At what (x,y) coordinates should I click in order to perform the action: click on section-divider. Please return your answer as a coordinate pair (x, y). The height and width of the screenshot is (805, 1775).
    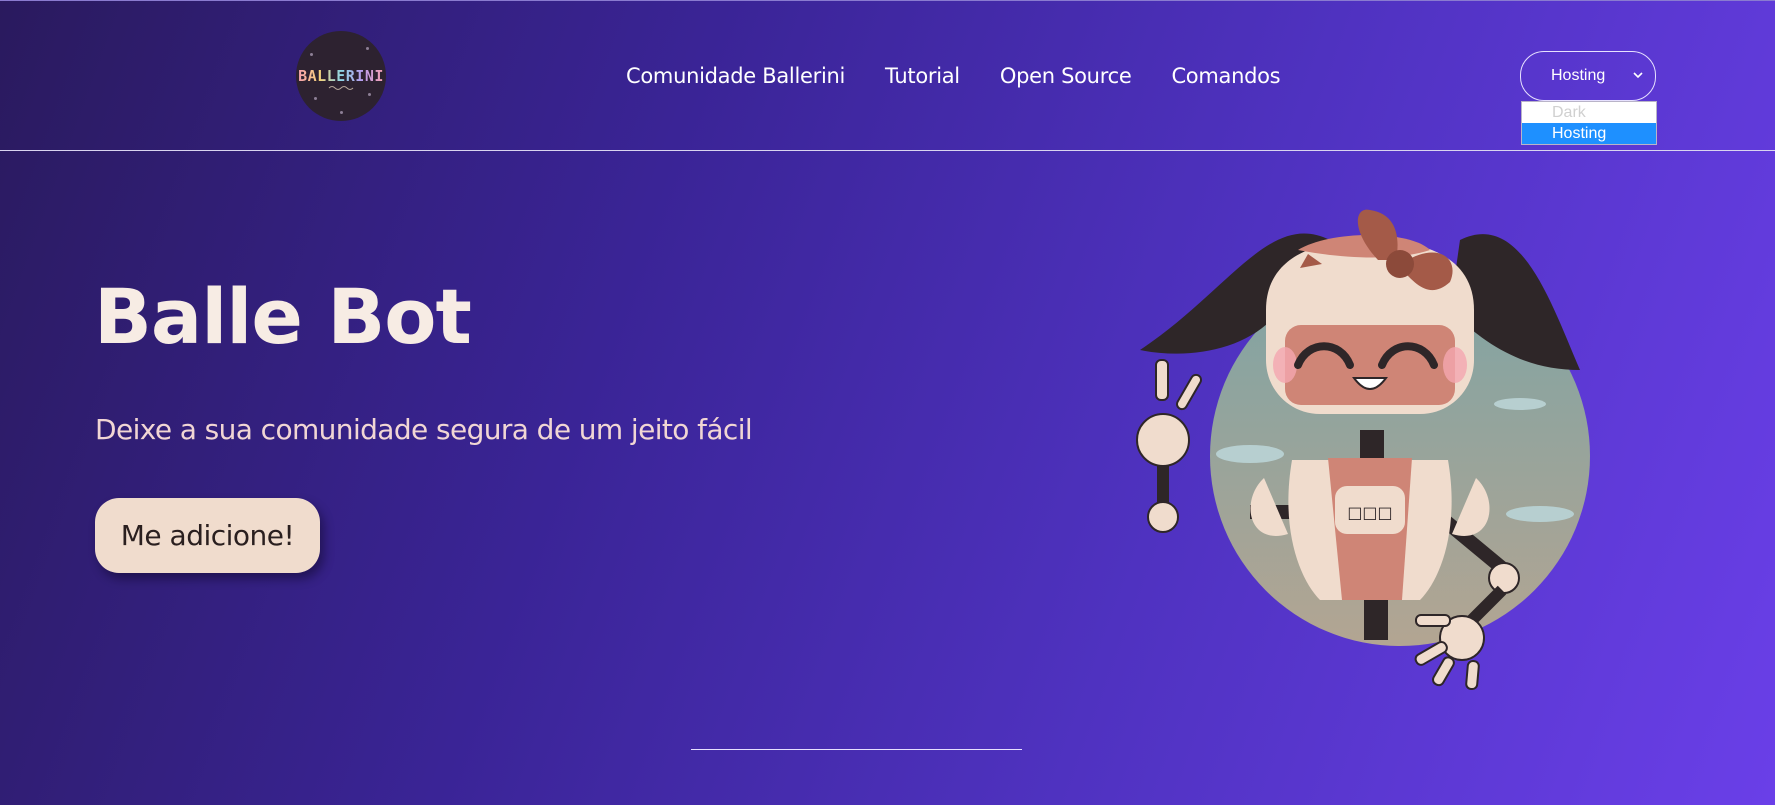
    Looking at the image, I should click on (856, 749).